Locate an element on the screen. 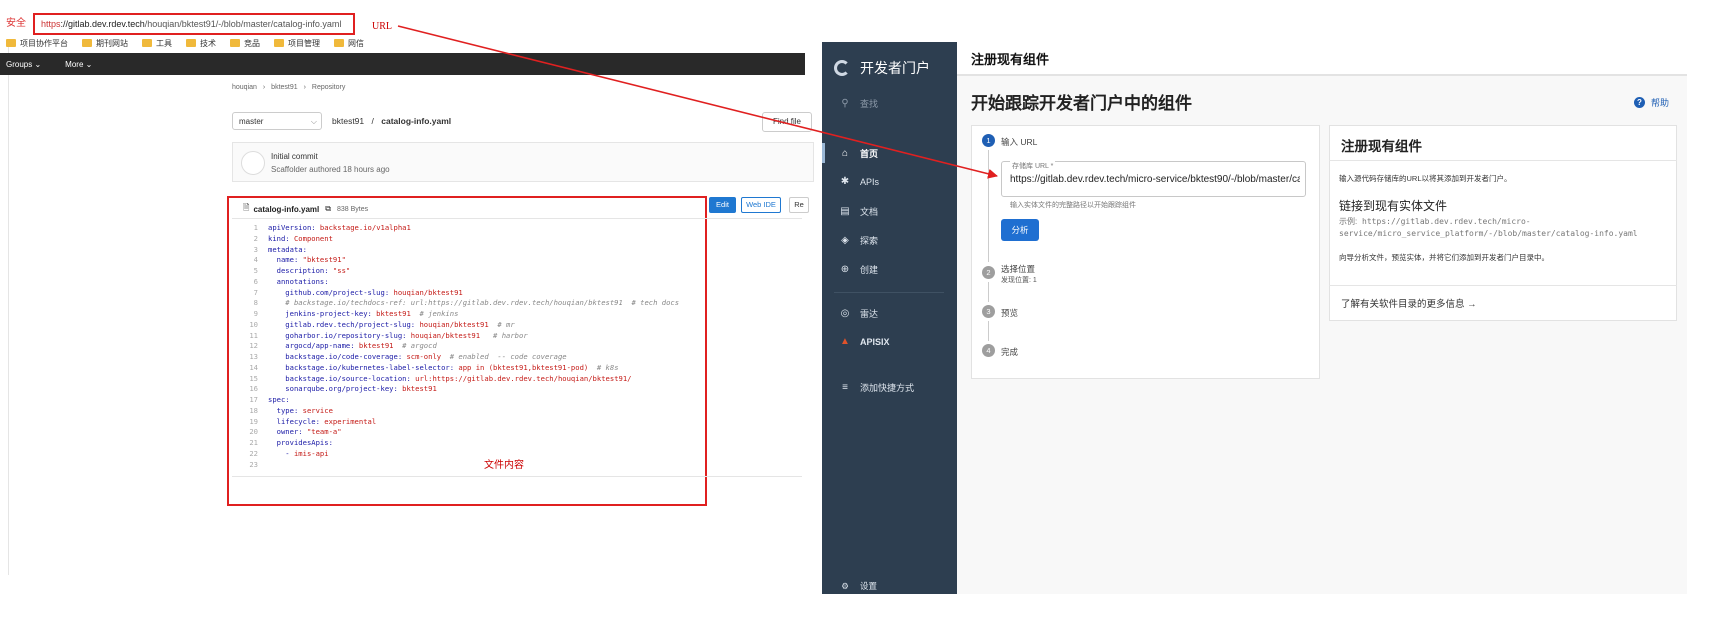  step-sublabel: 发现位置: 1 is located at coordinates (1019, 280).